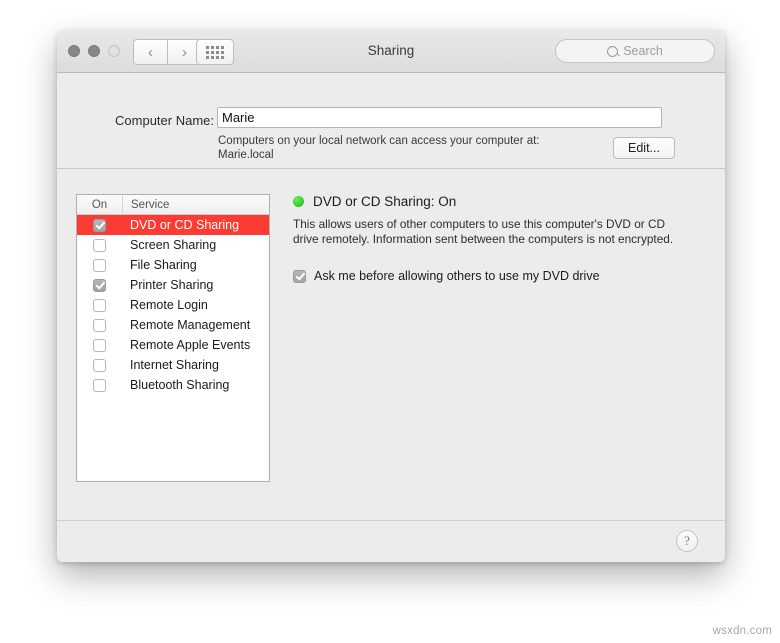 The height and width of the screenshot is (643, 780). I want to click on service-row: DVD or CD Sharing, so click(173, 225).